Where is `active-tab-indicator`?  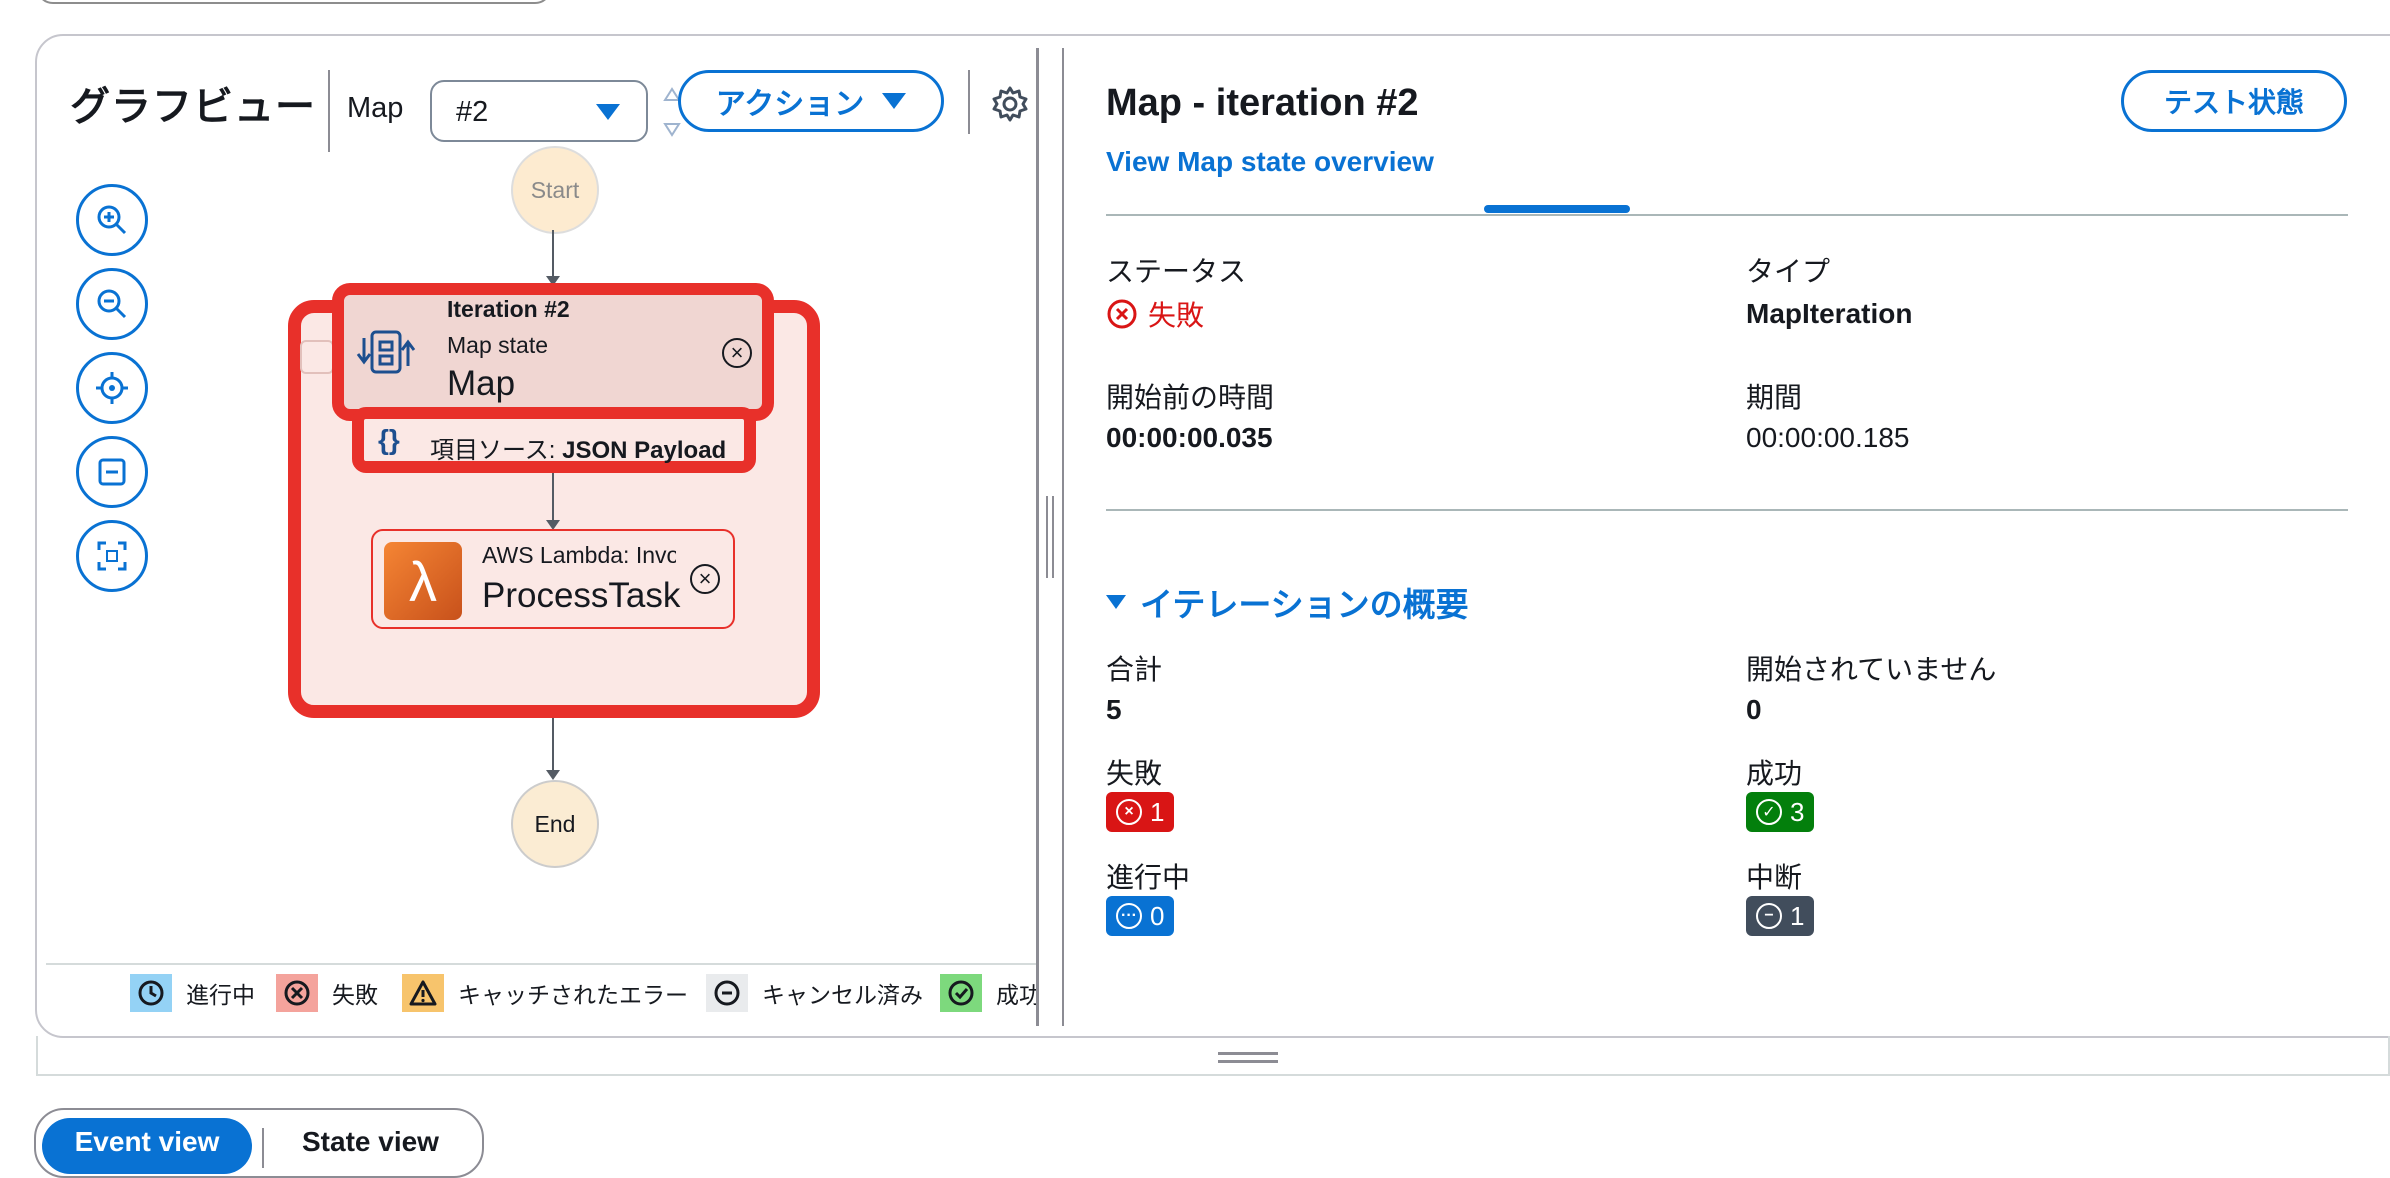
active-tab-indicator is located at coordinates (1557, 209).